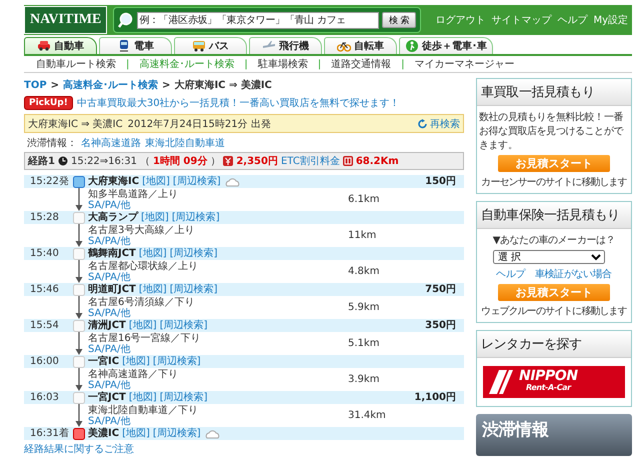 The width and height of the screenshot is (640, 468). Describe the element at coordinates (143, 410) in the screenshot. I see `road-name: 東海北陸自動車道／下り` at that location.